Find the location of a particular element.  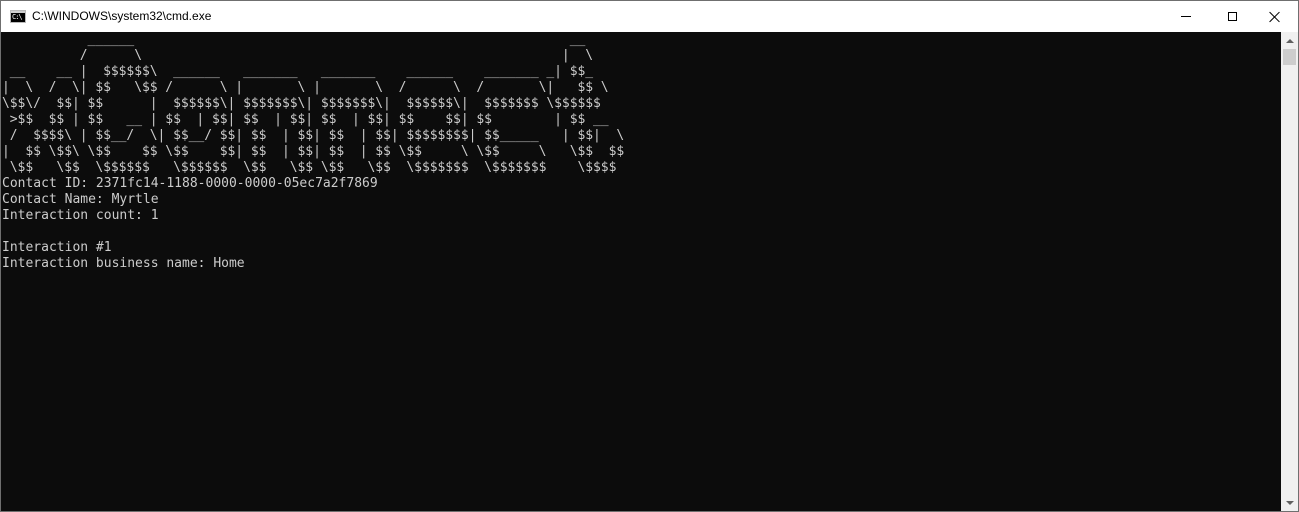

console-icon-prompt: C:\ is located at coordinates (17, 17).